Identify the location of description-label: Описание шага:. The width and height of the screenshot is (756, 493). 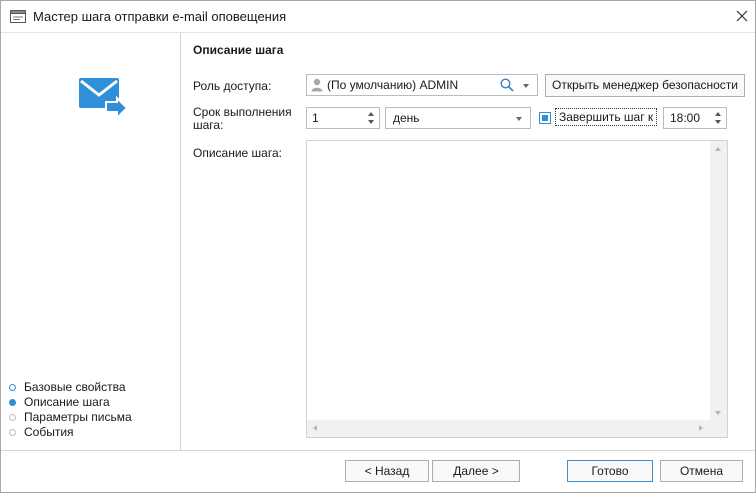
(237, 153).